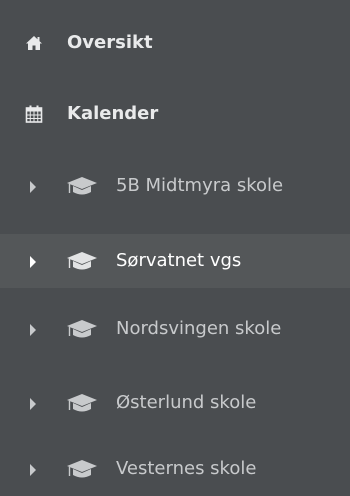  I want to click on nav-item-label: Kalender, so click(113, 113).